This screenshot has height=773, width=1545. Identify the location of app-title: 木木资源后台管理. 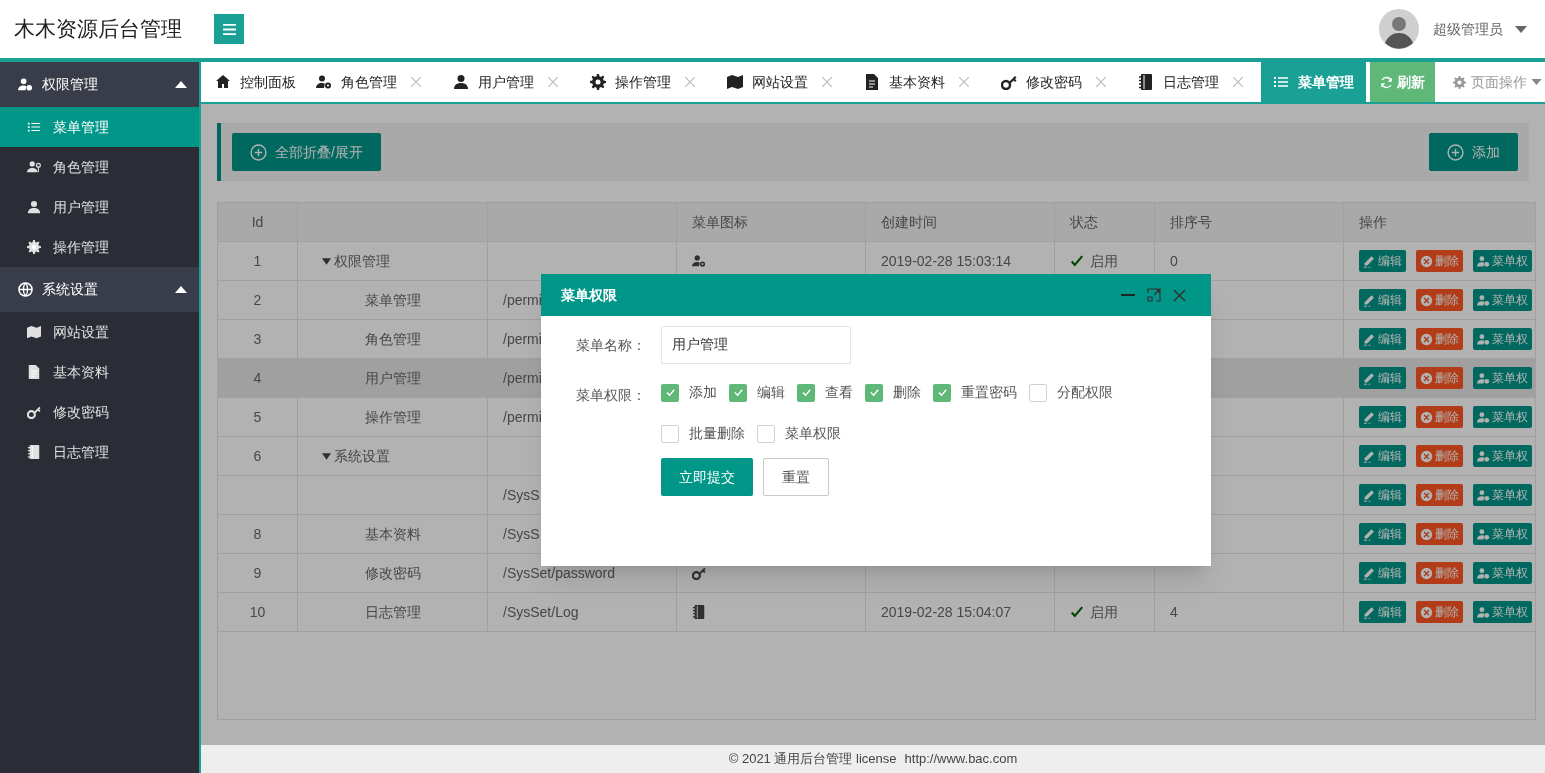
(98, 29).